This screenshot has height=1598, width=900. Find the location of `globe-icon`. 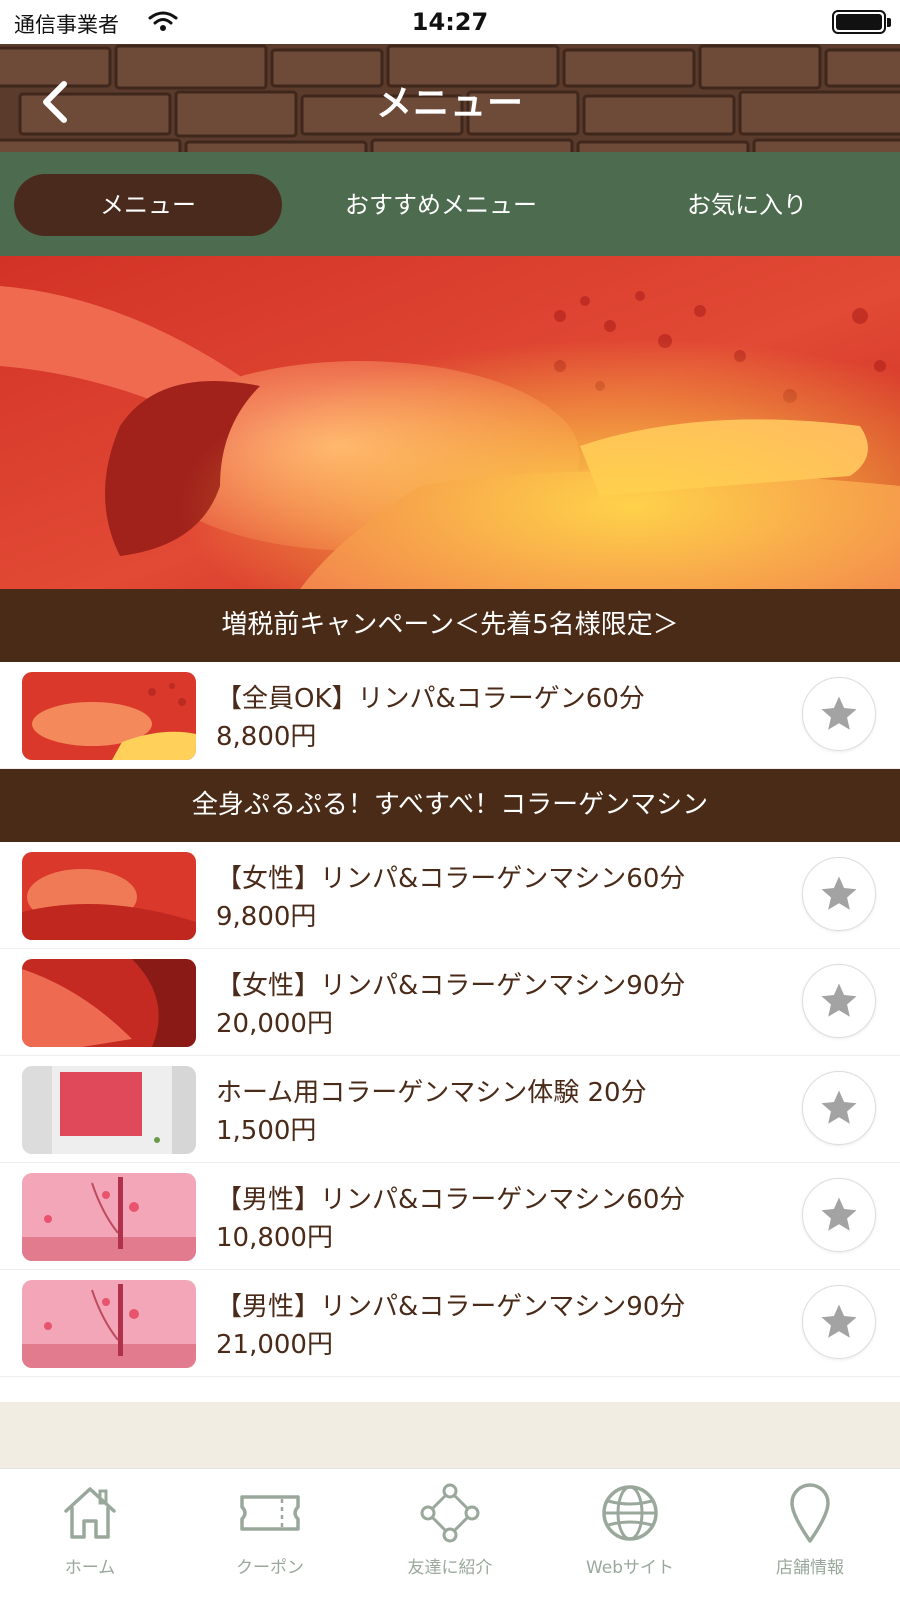

globe-icon is located at coordinates (630, 1513).